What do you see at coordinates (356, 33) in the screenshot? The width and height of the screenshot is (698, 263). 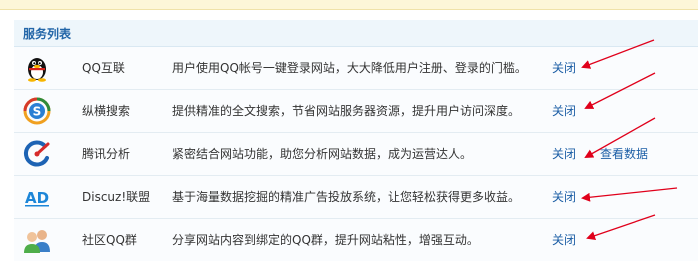 I see `panel-title: 服务列表` at bounding box center [356, 33].